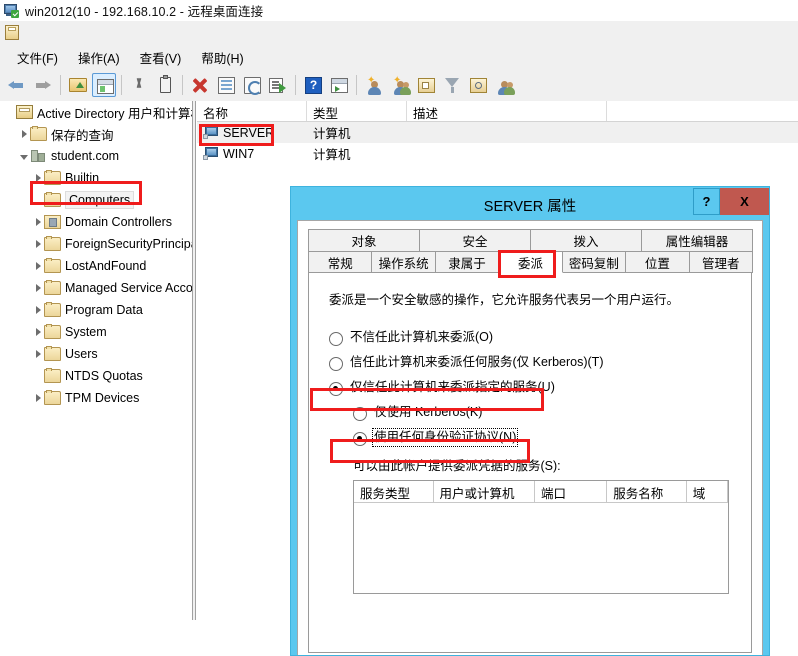 Image resolution: width=798 pixels, height=656 pixels. What do you see at coordinates (530, 262) in the screenshot?
I see `dialog-tab: 委派` at bounding box center [530, 262].